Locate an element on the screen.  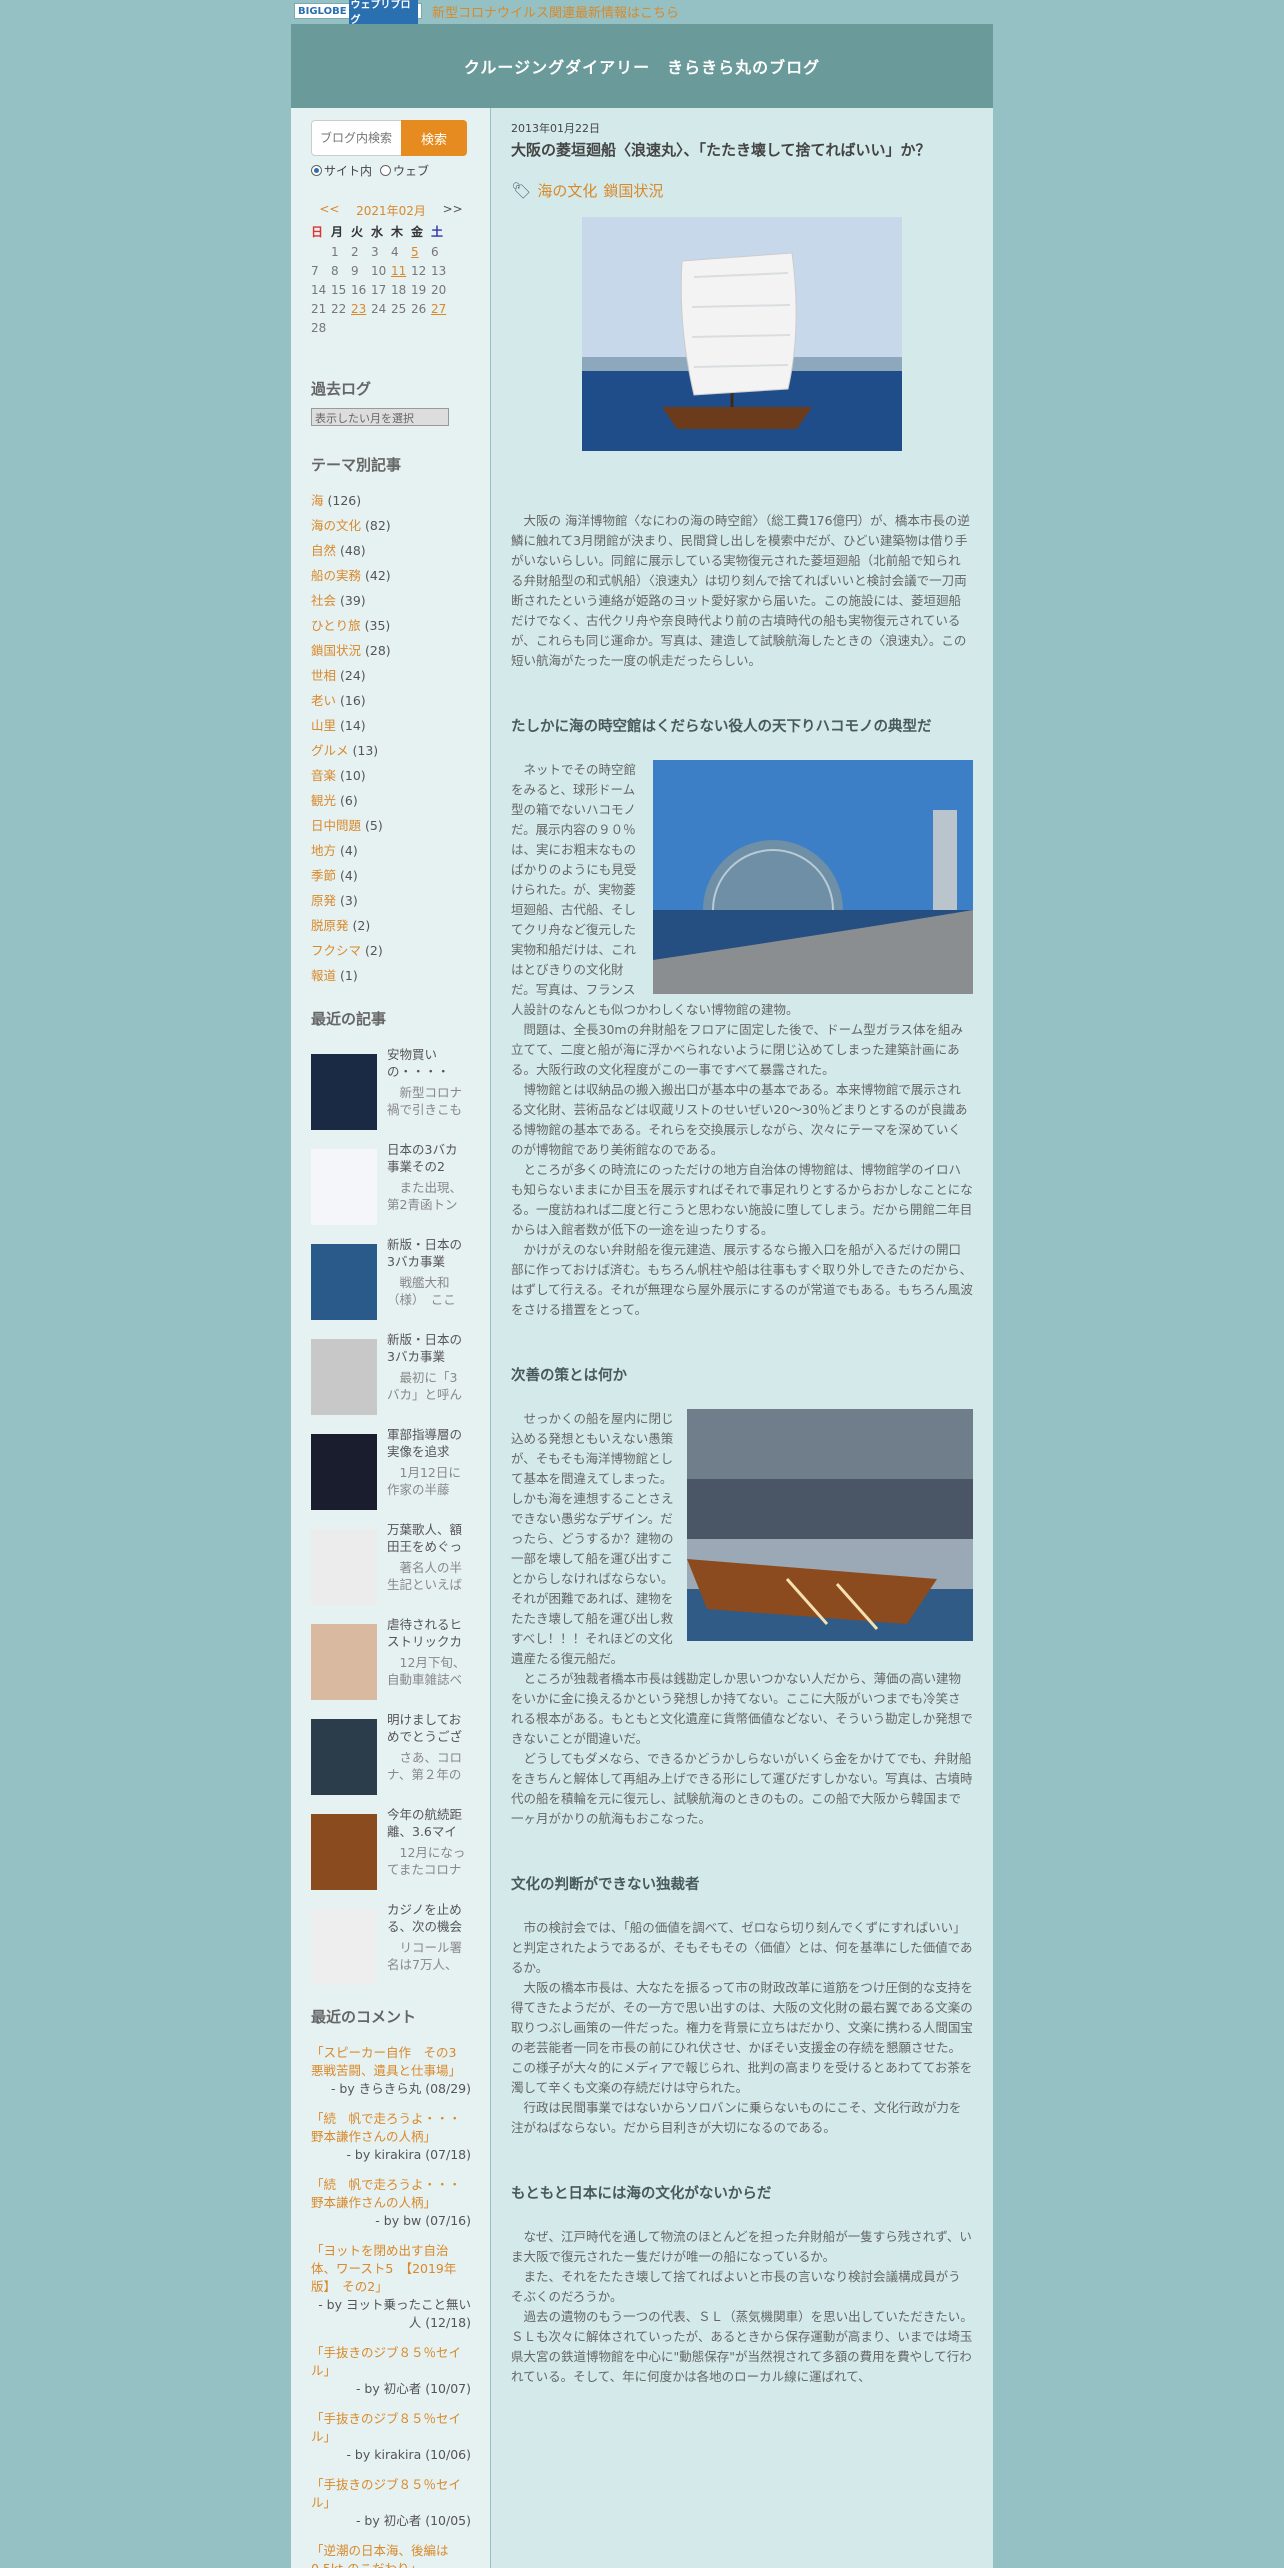
archive-select: 表示したい月を選択 is located at coordinates (380, 417).